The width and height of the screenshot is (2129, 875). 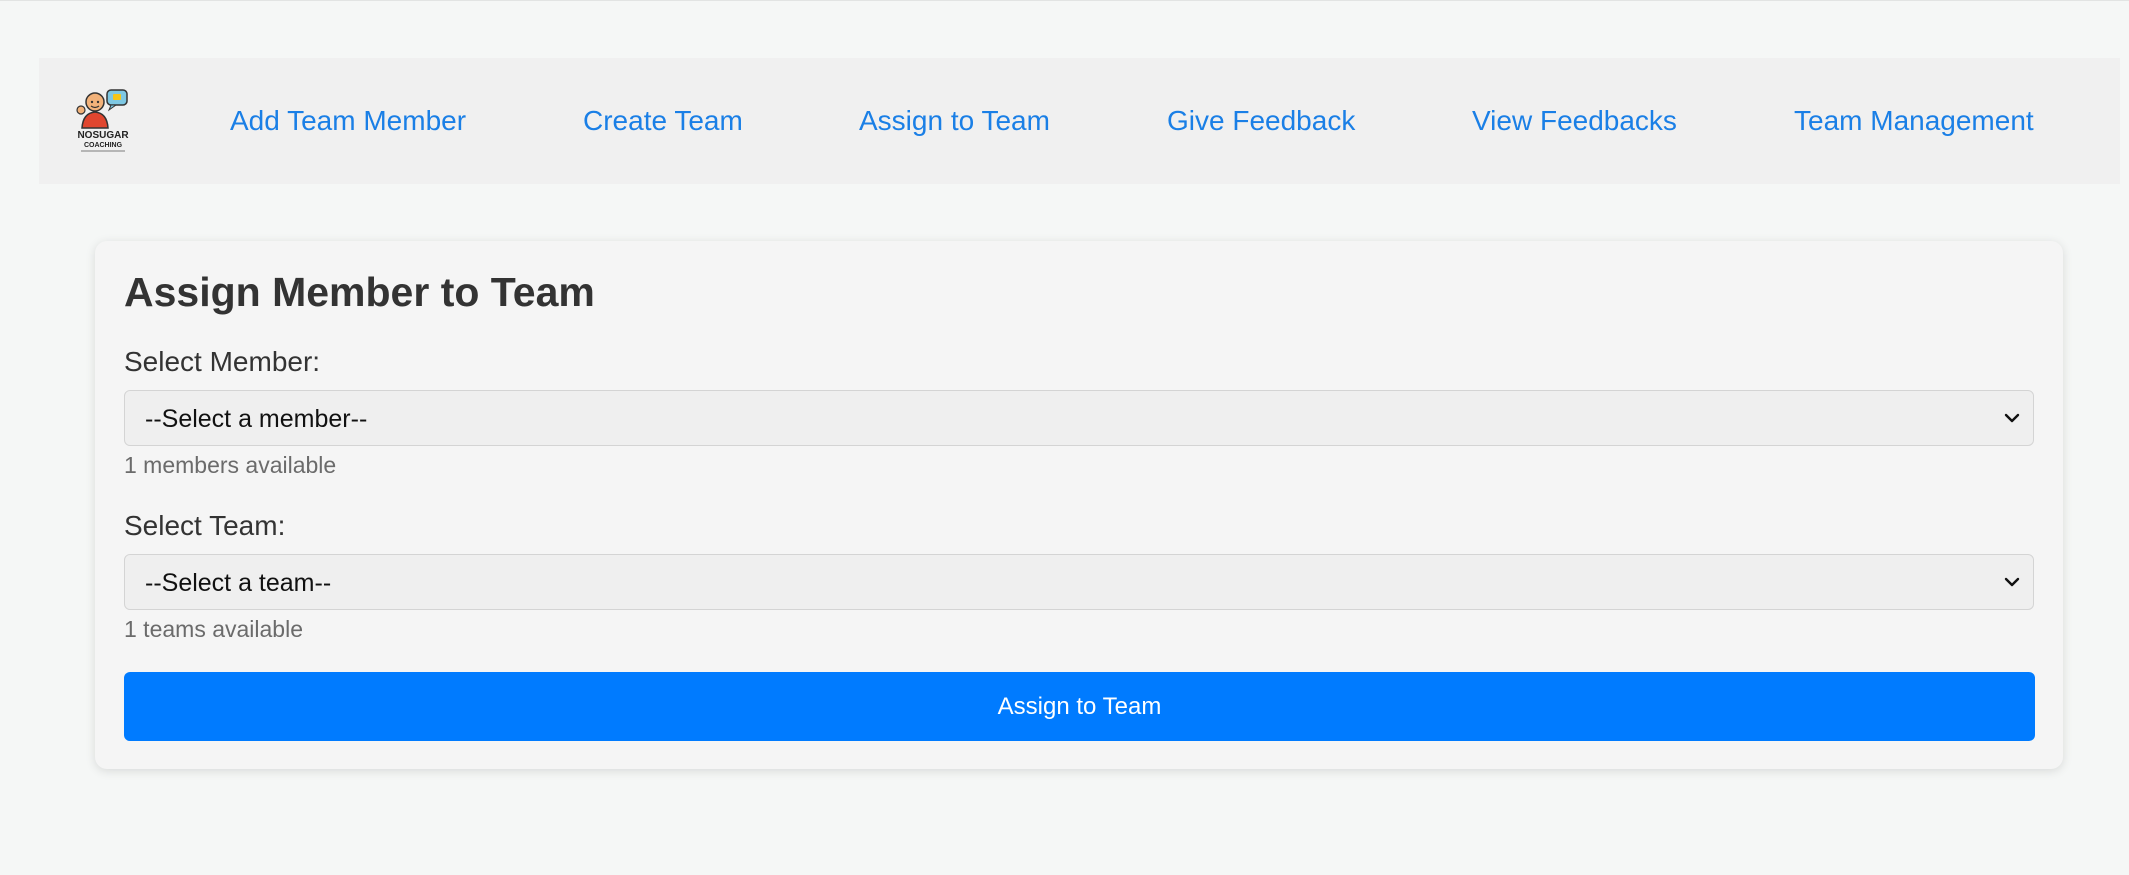 I want to click on top-divider, so click(x=1064, y=0).